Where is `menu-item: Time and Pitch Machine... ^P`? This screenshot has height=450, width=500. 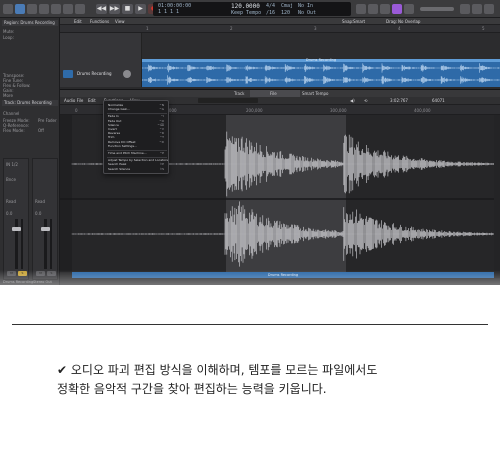
menu-item: Time and Pitch Machine... ^P is located at coordinates (137, 153).